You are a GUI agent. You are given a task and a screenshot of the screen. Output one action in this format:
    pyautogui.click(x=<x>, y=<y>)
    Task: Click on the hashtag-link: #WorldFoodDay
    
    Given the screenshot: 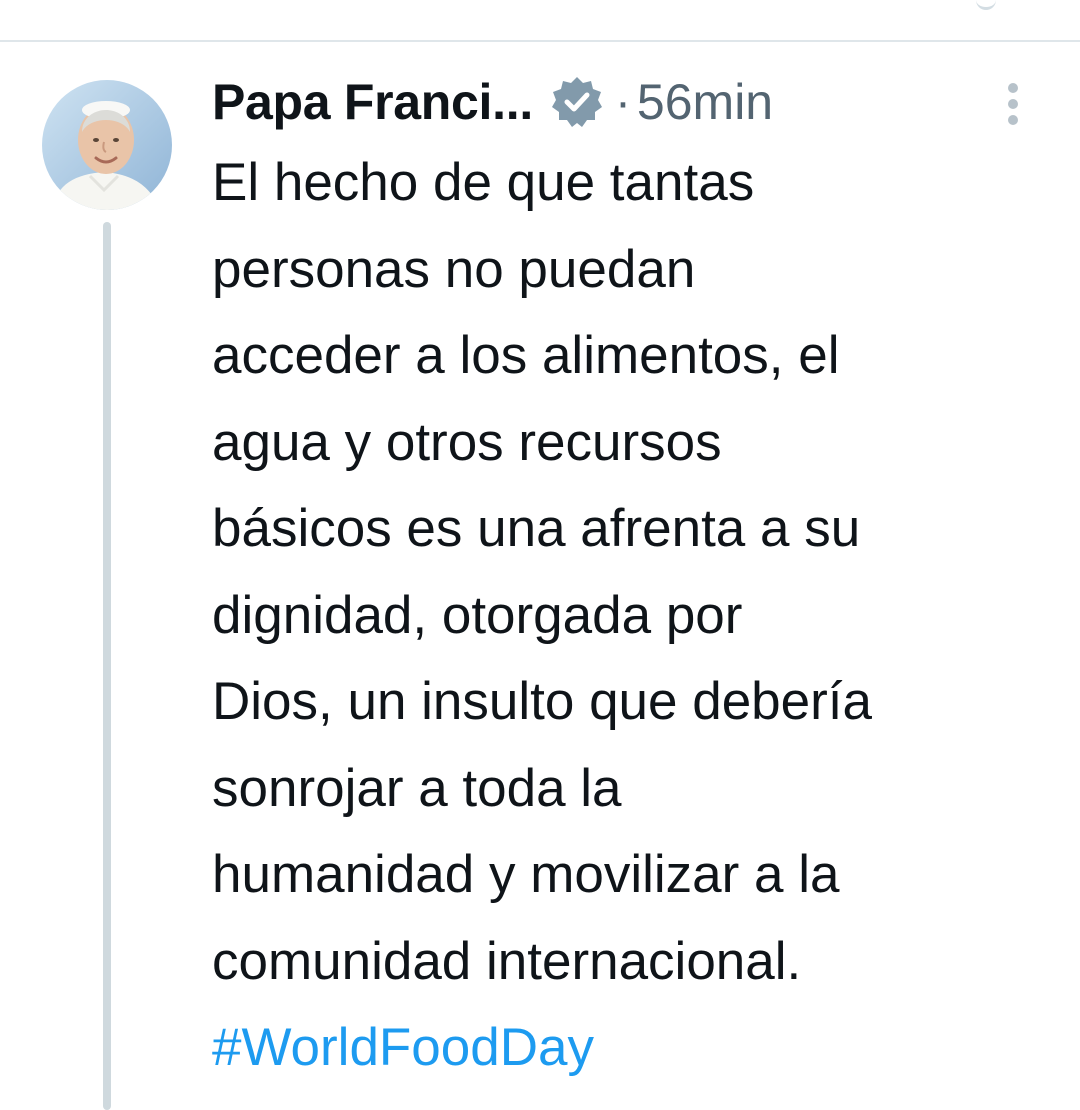 What is the action you would take?
    pyautogui.click(x=637, y=1048)
    